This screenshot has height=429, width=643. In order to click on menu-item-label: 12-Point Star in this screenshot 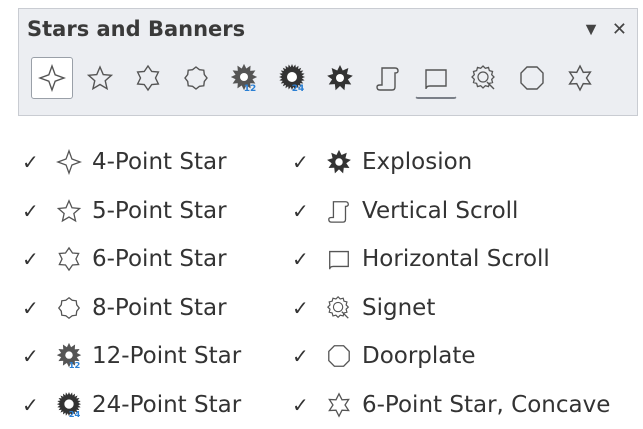, I will do `click(166, 356)`.